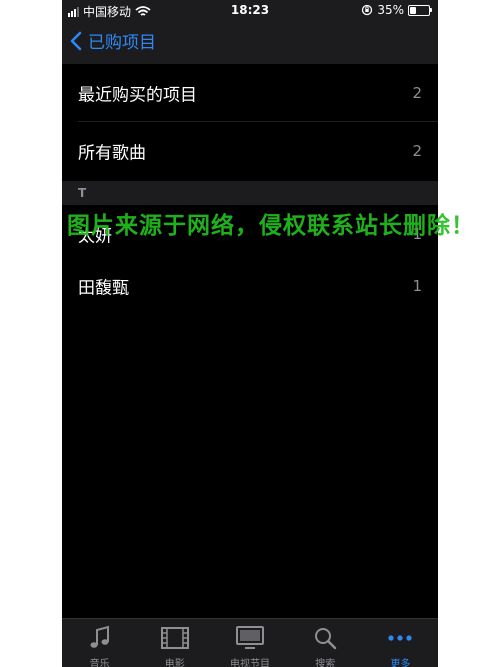 The height and width of the screenshot is (667, 500). Describe the element at coordinates (174, 663) in the screenshot. I see `tab-label: 电影` at that location.